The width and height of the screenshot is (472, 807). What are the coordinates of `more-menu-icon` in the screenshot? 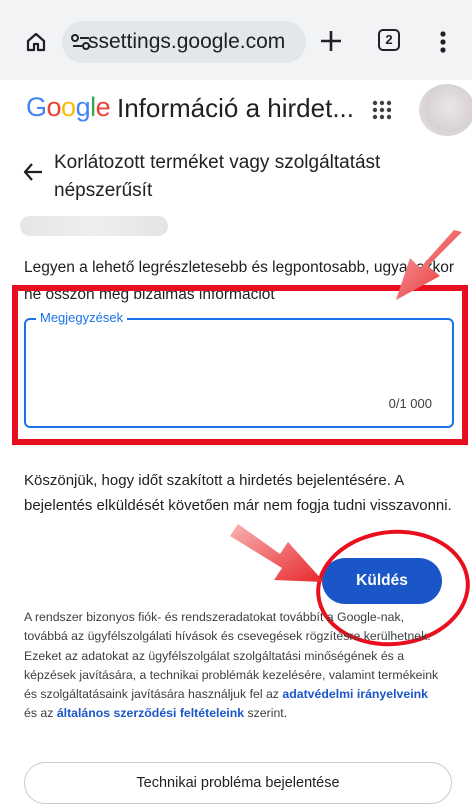 It's located at (443, 42).